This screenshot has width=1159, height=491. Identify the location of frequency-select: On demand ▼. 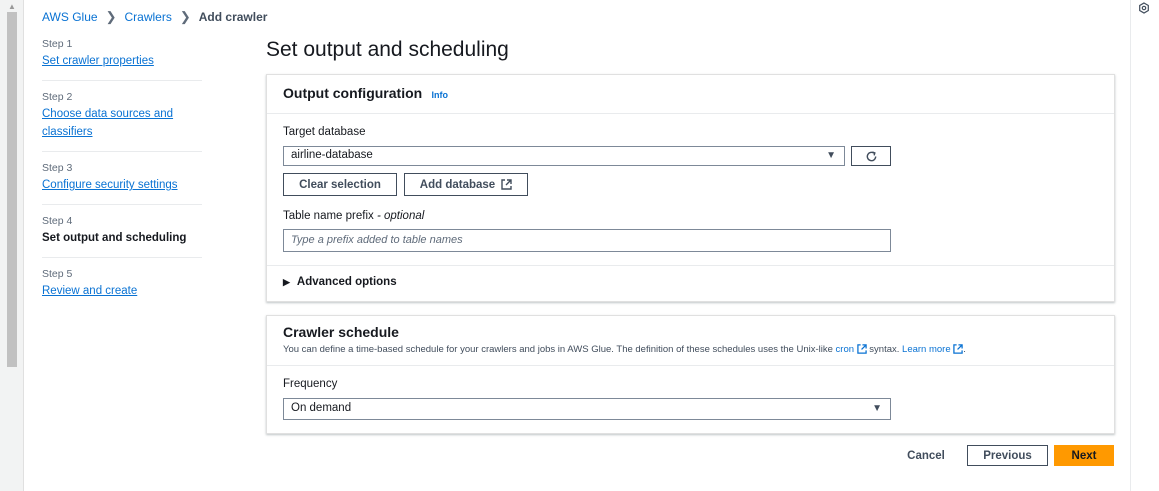
(587, 409).